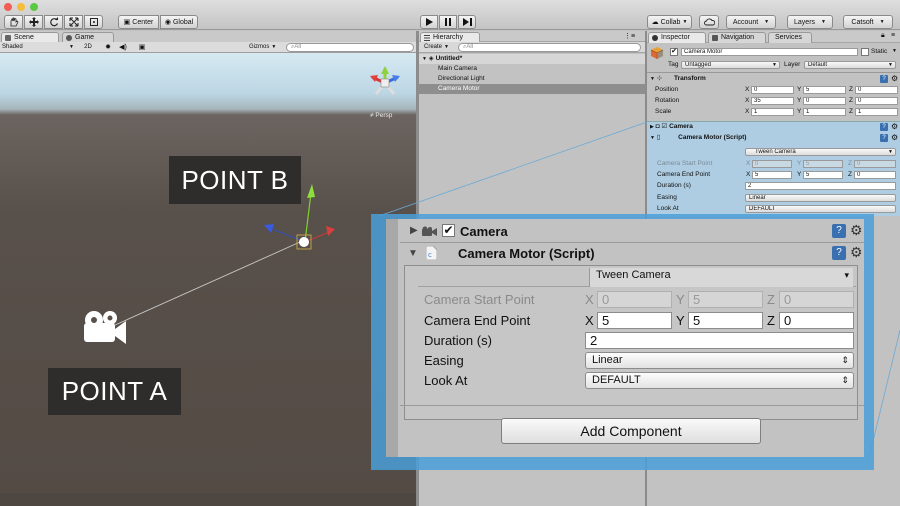 The height and width of the screenshot is (506, 900). Describe the element at coordinates (632, 254) in the screenshot. I see `zoom-motor-header: ▼ c Camera Motor (Script) ? ⚙` at that location.